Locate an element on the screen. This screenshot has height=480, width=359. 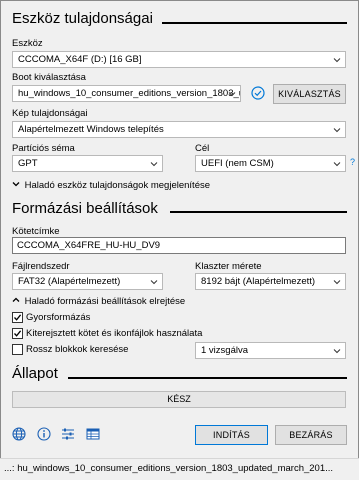
globe-icon is located at coordinates (19, 434).